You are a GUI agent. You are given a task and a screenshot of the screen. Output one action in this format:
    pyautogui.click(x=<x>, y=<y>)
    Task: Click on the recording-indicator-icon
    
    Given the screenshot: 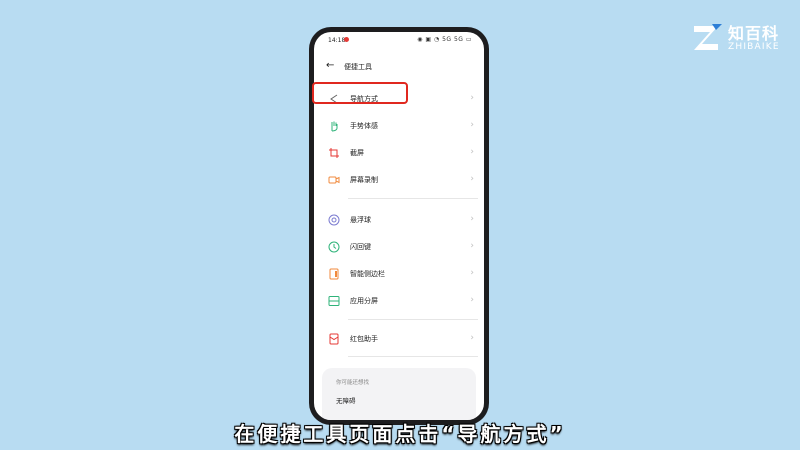 What is the action you would take?
    pyautogui.click(x=346, y=39)
    